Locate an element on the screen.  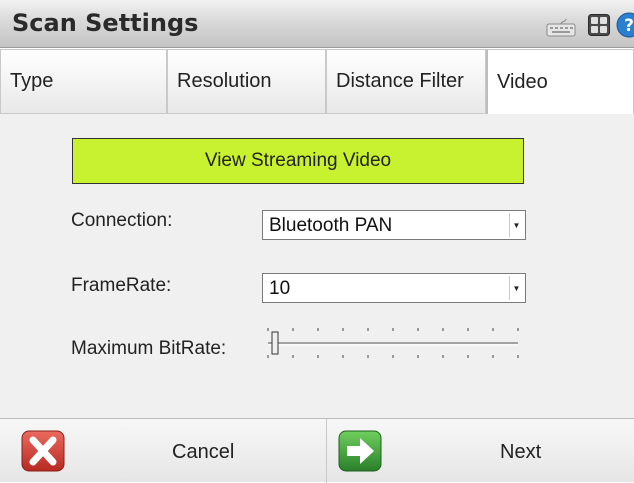
view-streaming-video-button: View Streaming Video is located at coordinates (298, 161).